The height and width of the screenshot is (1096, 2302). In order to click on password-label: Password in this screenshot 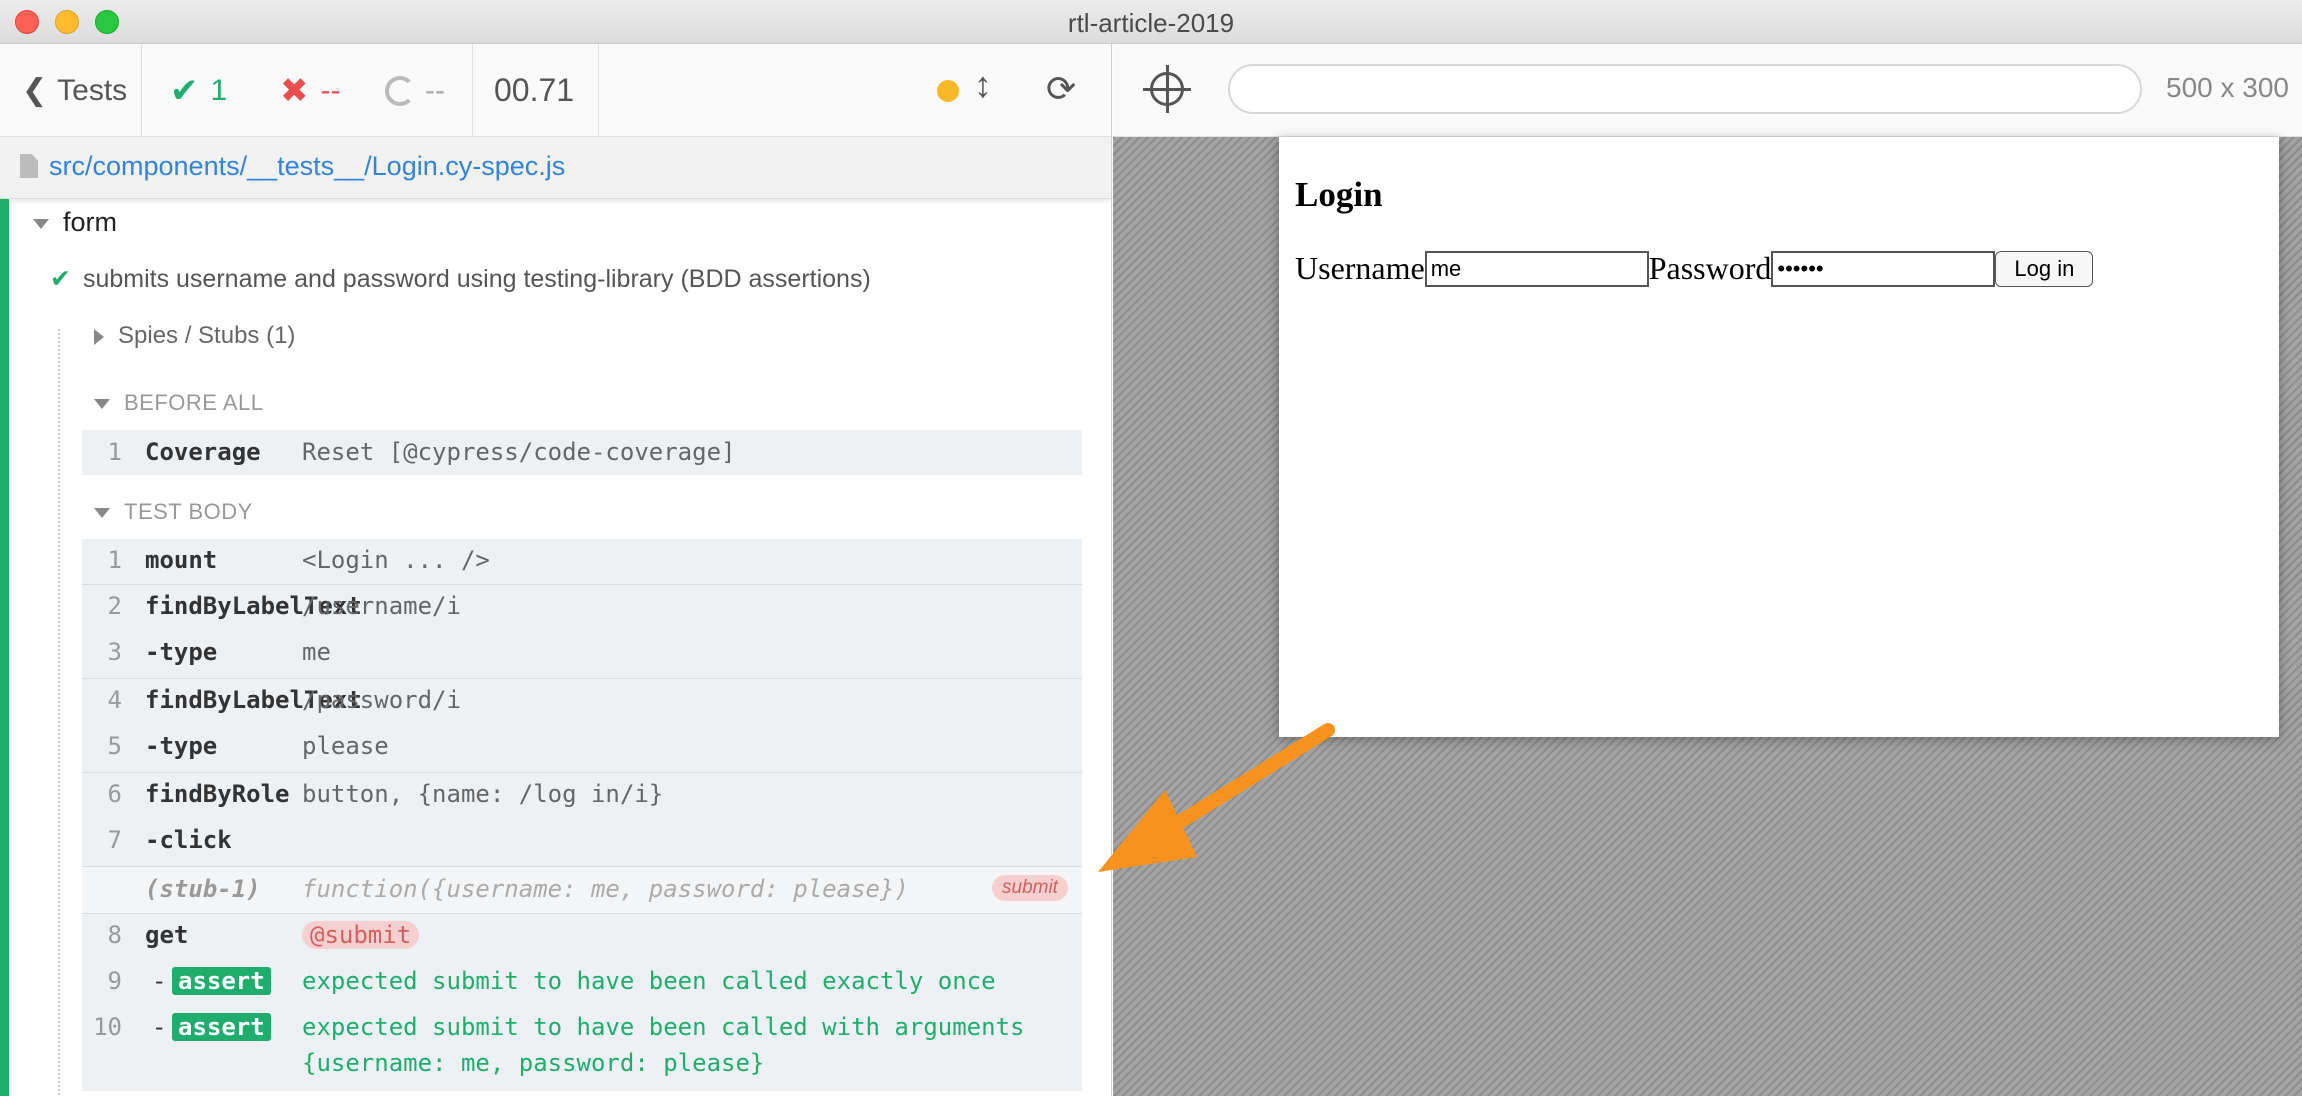, I will do `click(1710, 268)`.